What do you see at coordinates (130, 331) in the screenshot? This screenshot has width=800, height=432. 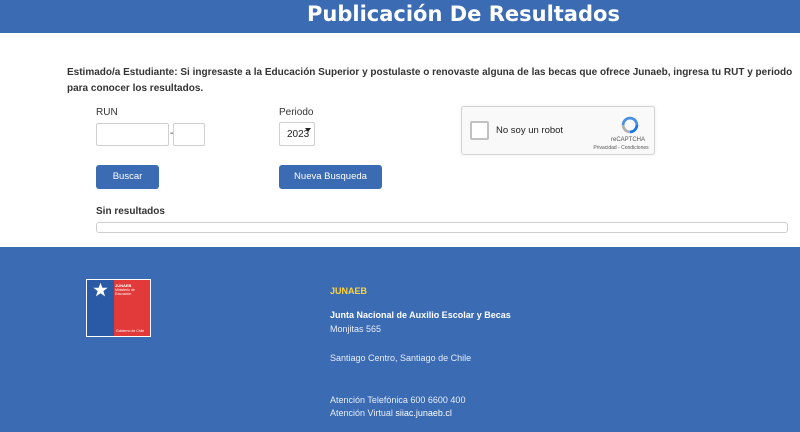 I see `logo-line4: Gobierno de Chile` at bounding box center [130, 331].